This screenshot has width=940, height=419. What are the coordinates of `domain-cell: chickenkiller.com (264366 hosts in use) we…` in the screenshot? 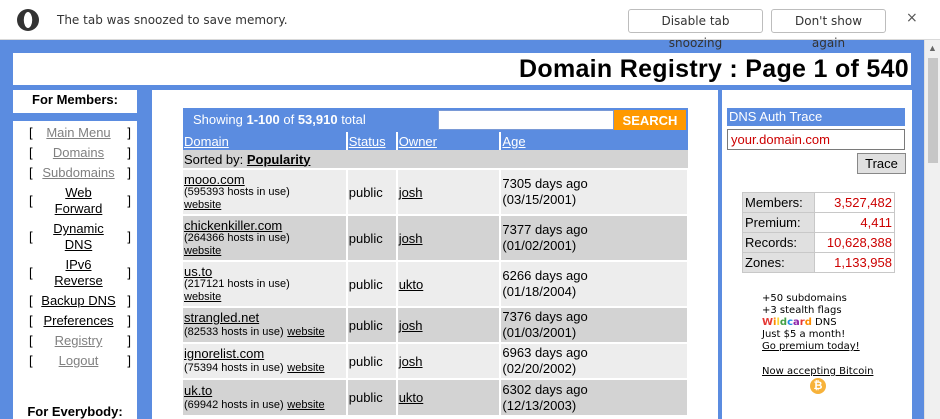 It's located at (265, 237).